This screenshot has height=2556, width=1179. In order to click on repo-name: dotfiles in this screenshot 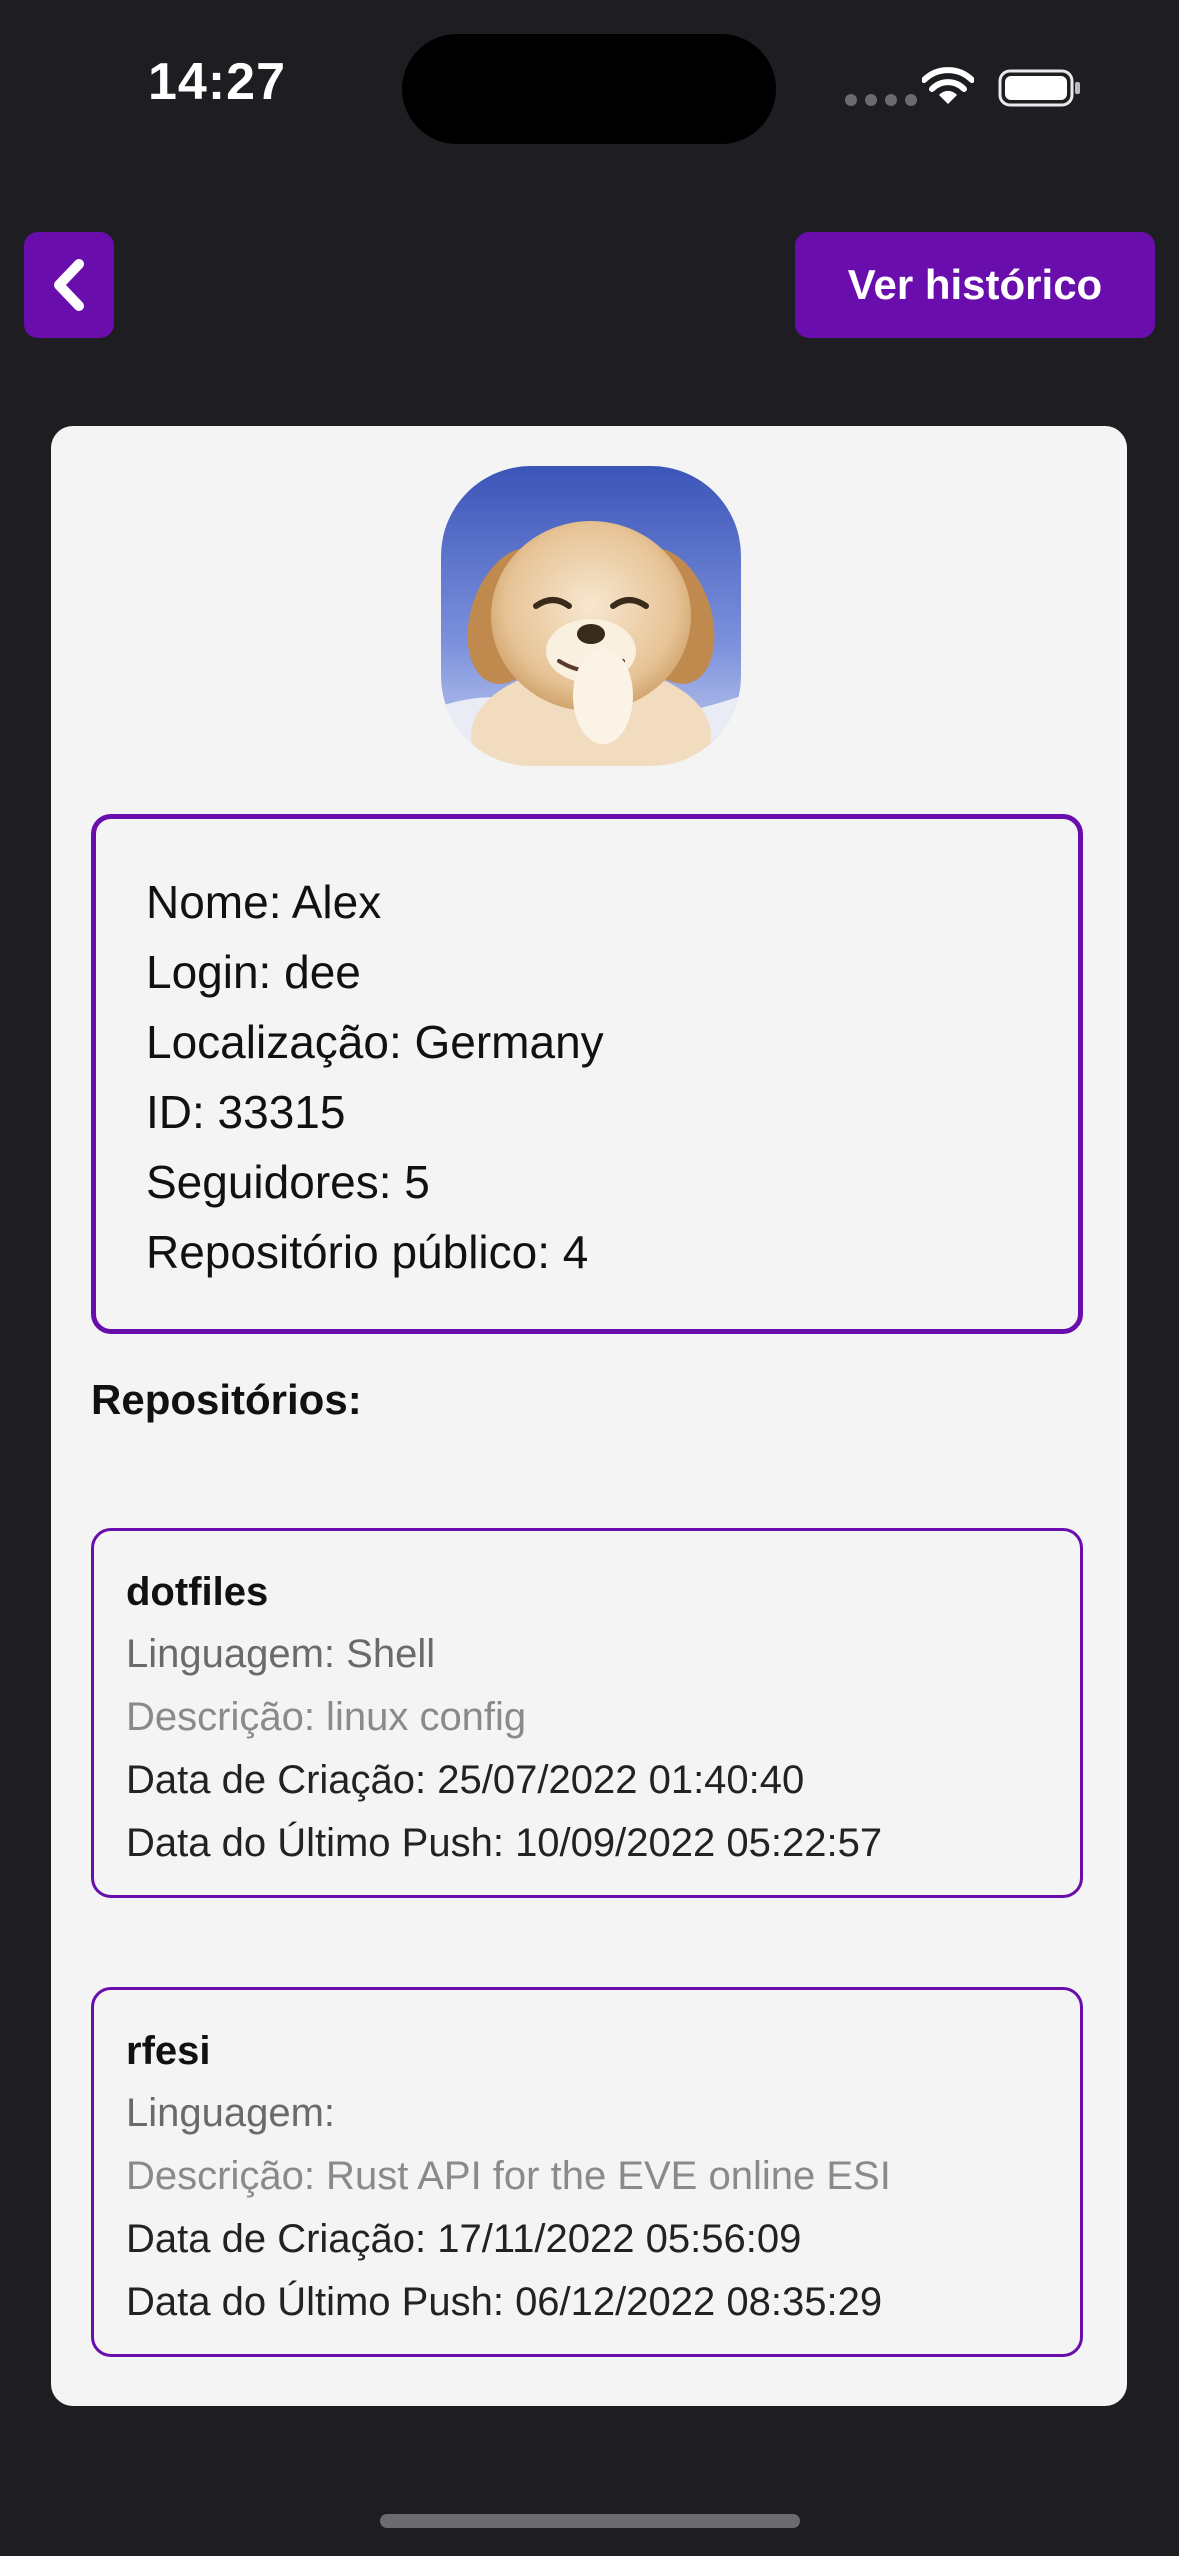, I will do `click(197, 1592)`.